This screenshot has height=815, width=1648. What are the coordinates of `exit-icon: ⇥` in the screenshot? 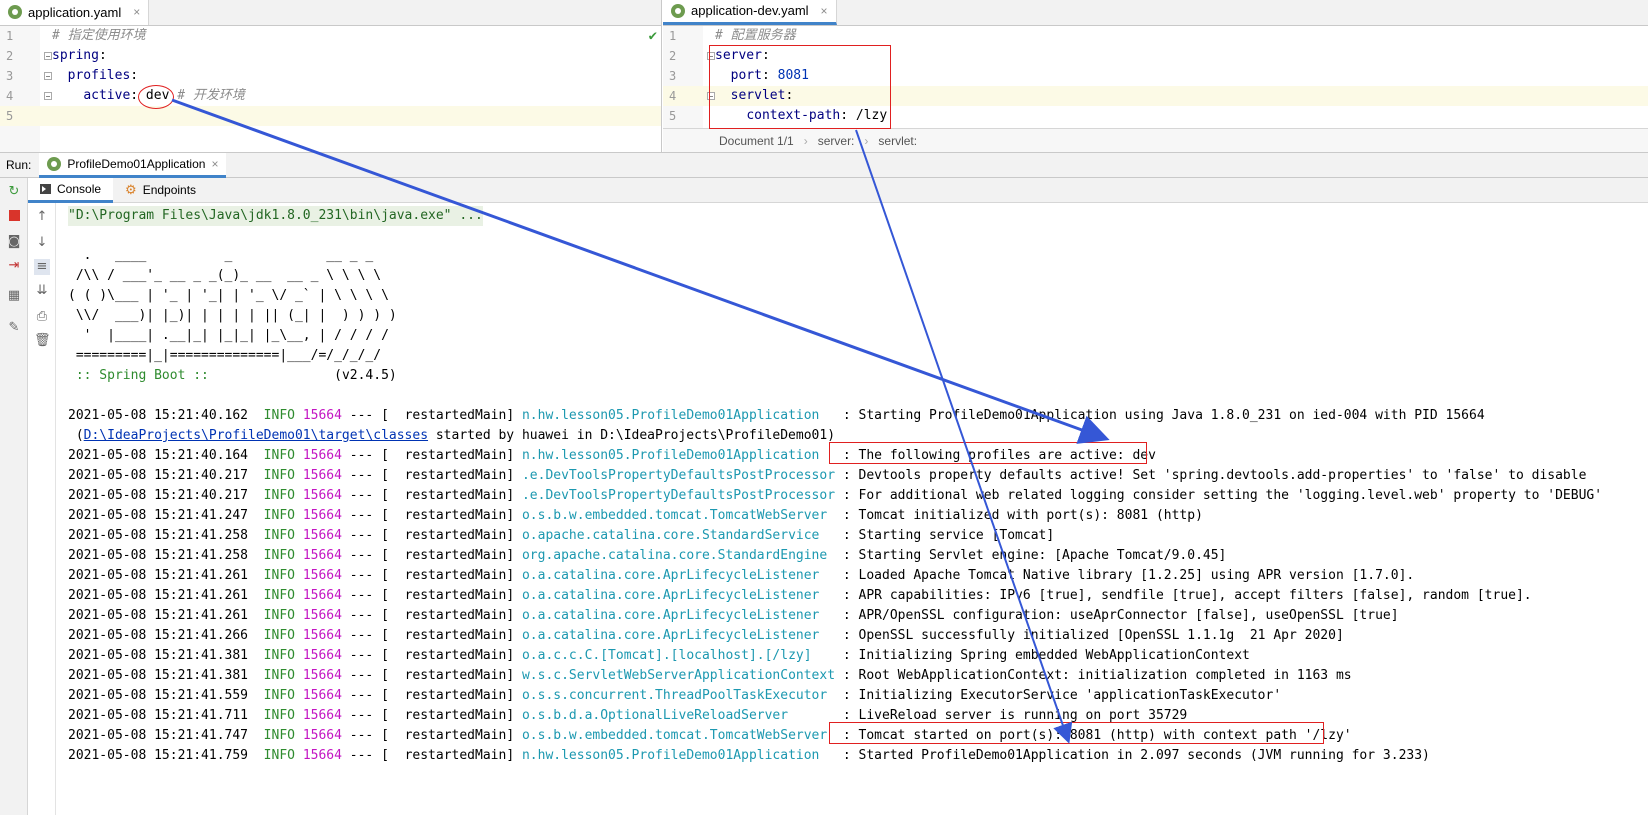 It's located at (14, 266).